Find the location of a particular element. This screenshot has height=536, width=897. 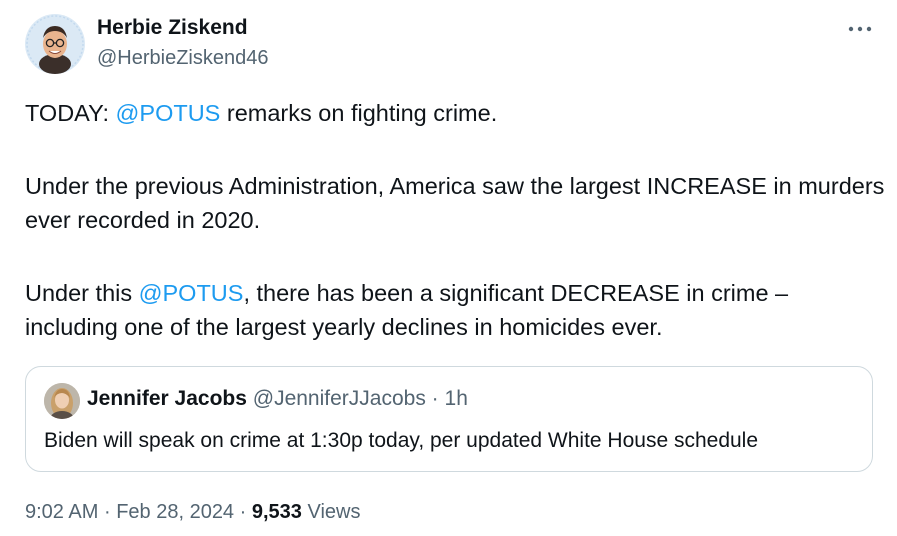

tweet-text-suffix: remarks on fighting crime. is located at coordinates (359, 113).